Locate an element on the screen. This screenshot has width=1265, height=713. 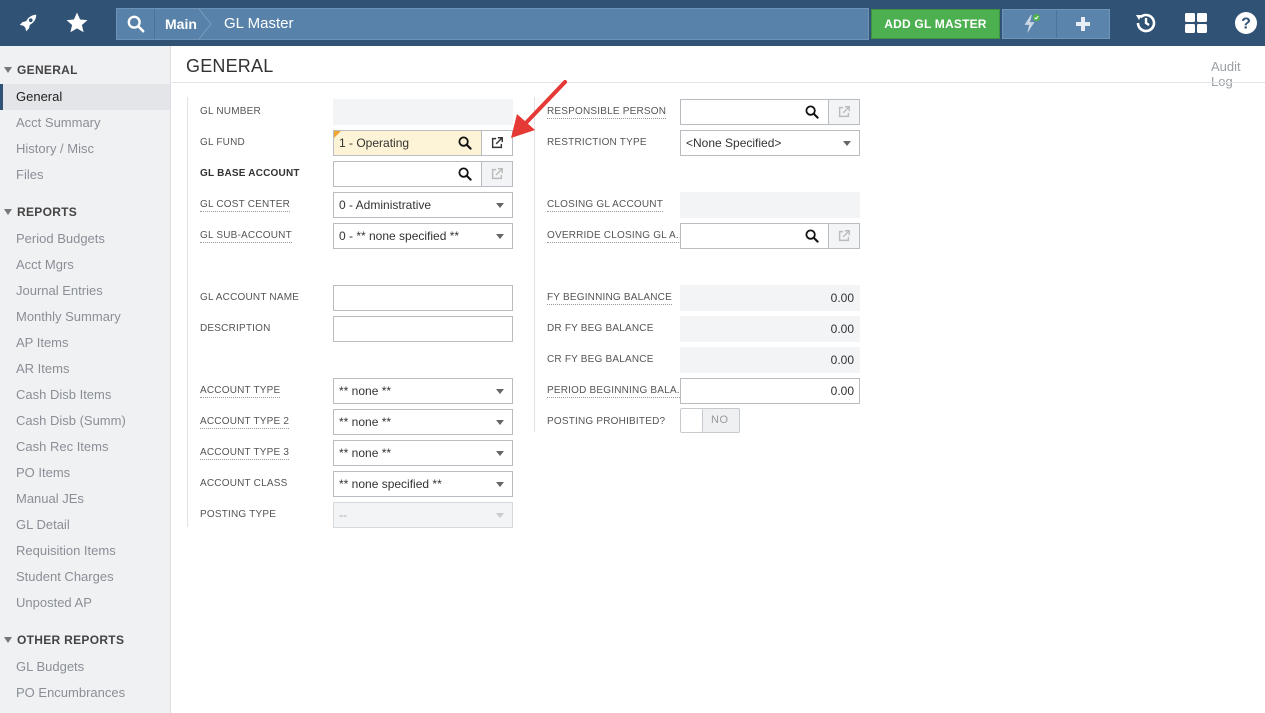
period-beginning-balance-input: 0.00 is located at coordinates (770, 391).